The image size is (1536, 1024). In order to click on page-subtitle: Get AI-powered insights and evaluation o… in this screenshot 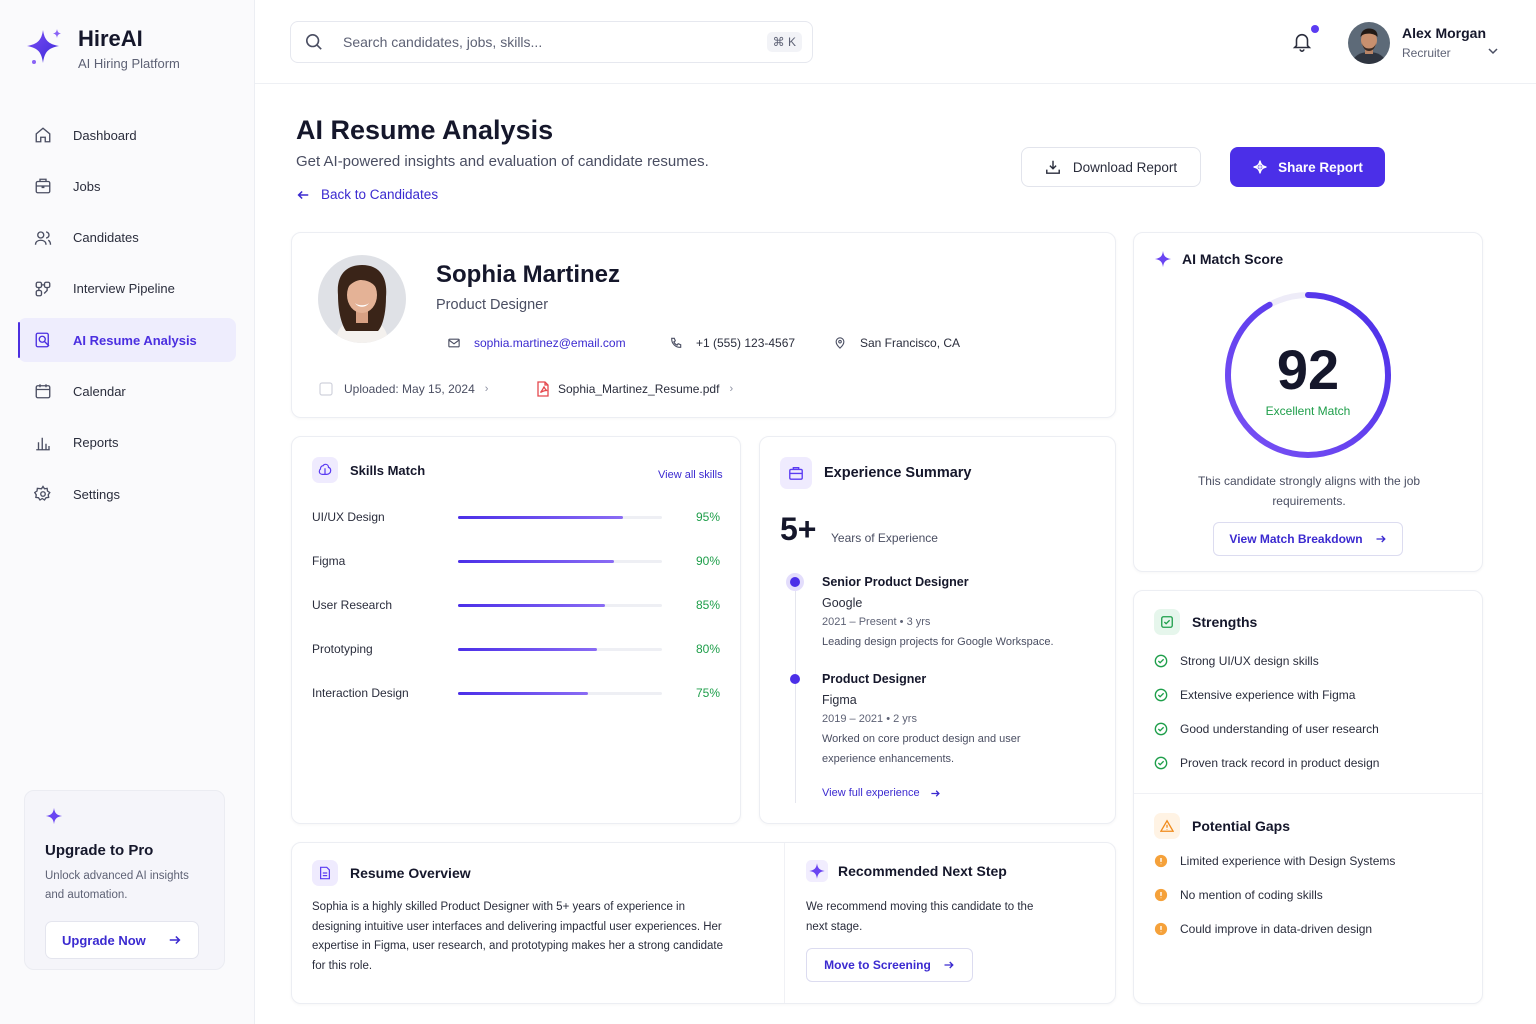, I will do `click(502, 161)`.